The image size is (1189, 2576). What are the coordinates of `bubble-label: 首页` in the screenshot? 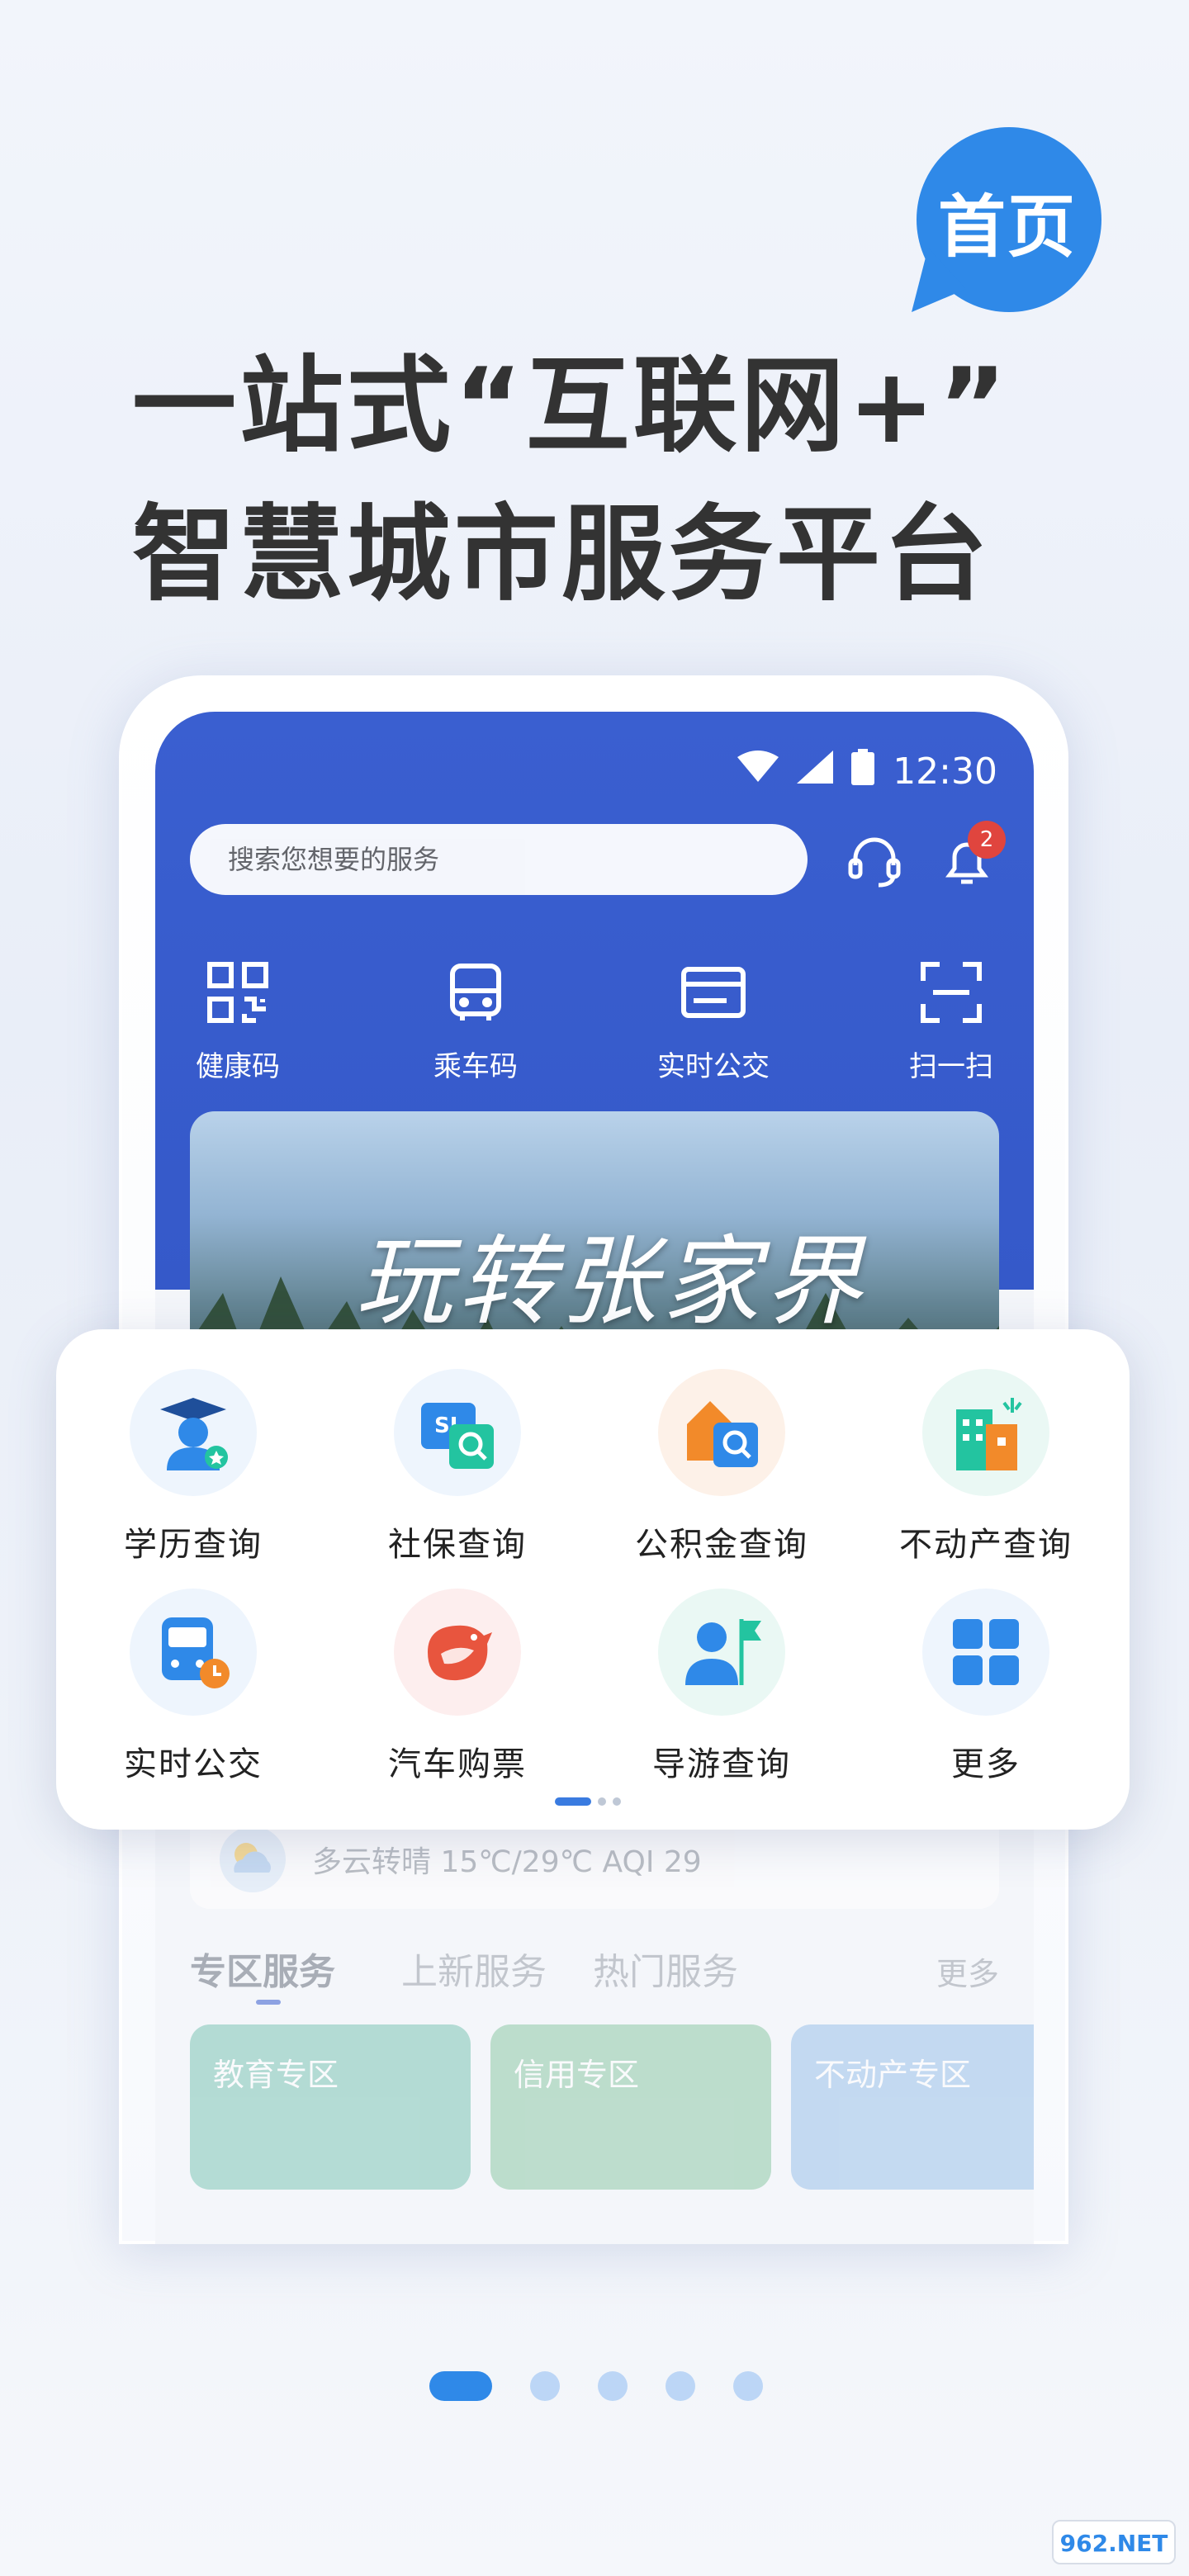 It's located at (1007, 227).